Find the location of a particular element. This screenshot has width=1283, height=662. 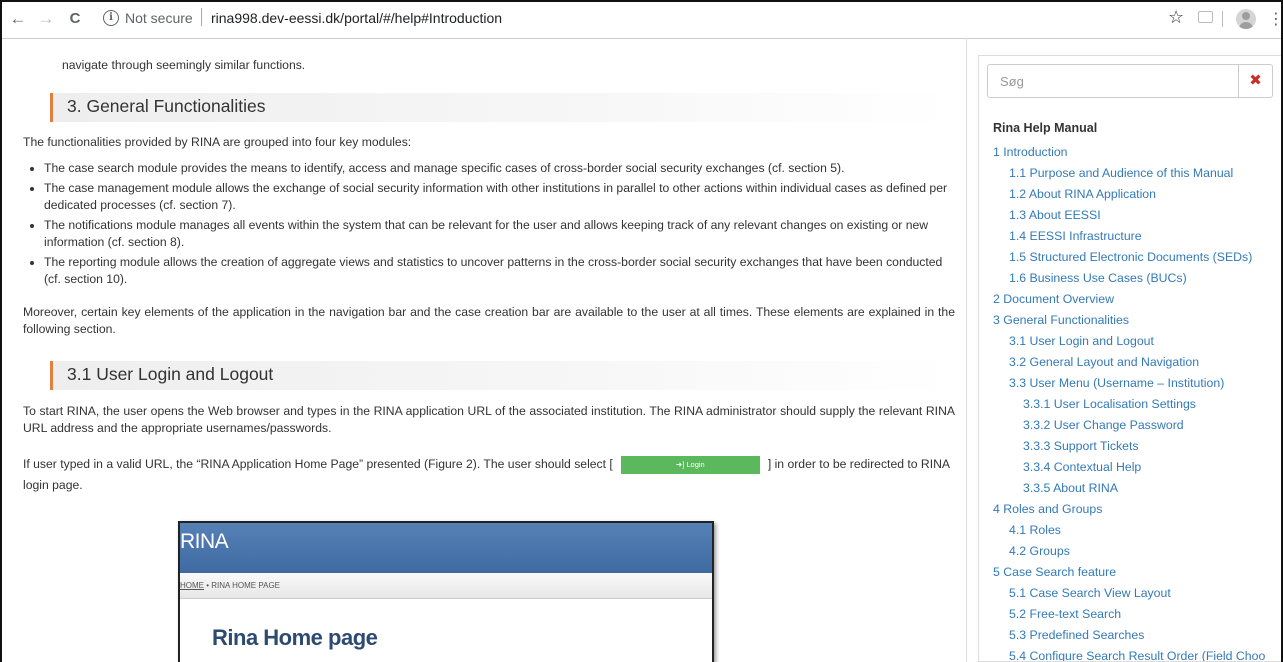

figure-title: Rina Home page is located at coordinates (295, 637).